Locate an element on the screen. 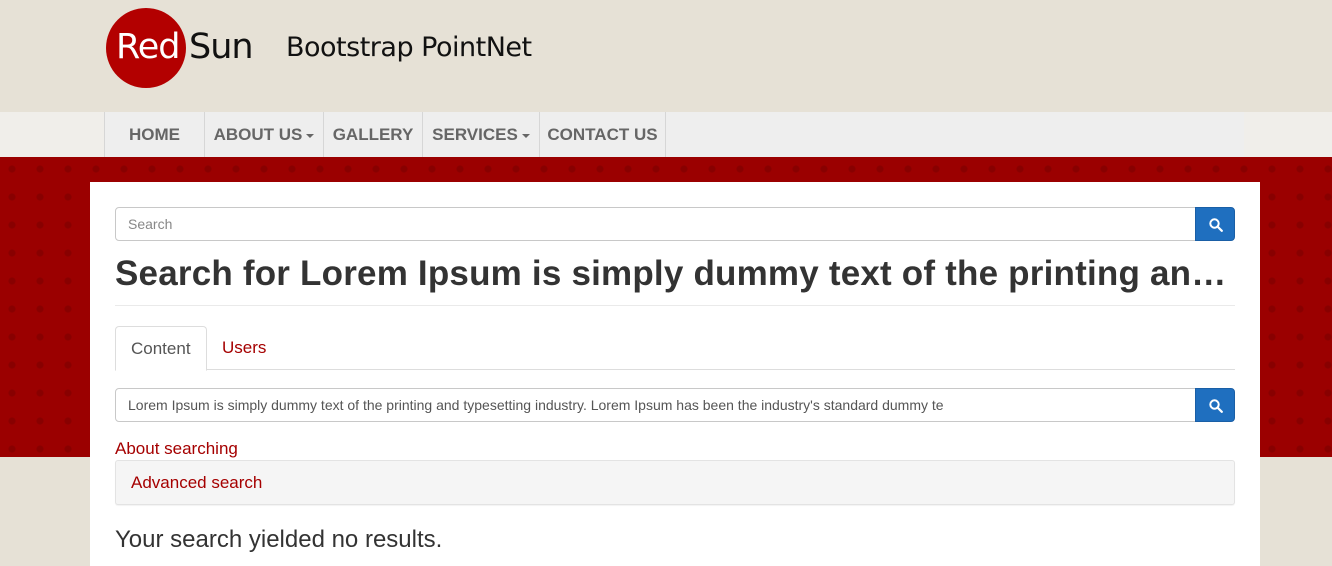 The height and width of the screenshot is (566, 1332). query-search-group is located at coordinates (675, 405).